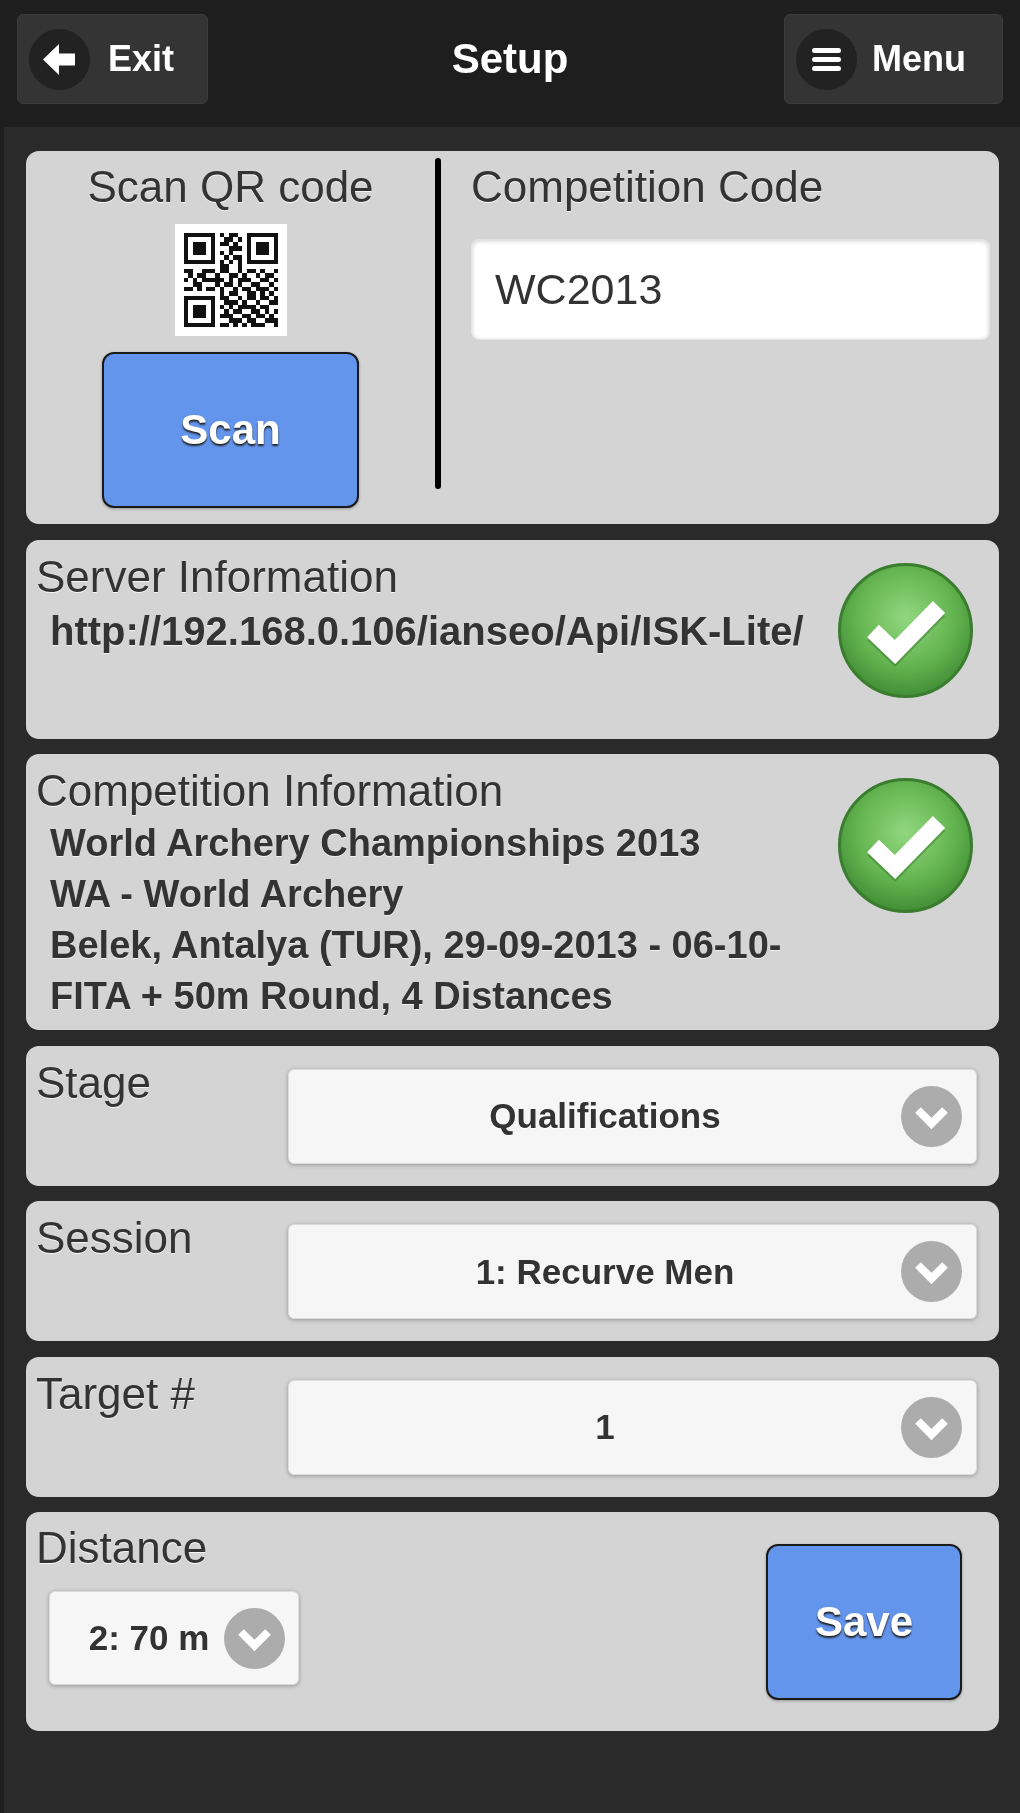  I want to click on section-label: Competition Code, so click(648, 186).